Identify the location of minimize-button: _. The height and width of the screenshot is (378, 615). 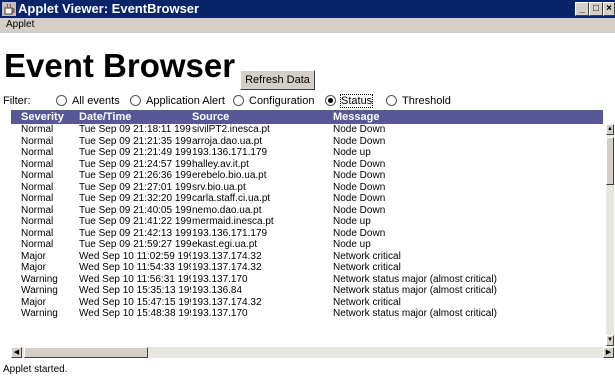
(582, 9).